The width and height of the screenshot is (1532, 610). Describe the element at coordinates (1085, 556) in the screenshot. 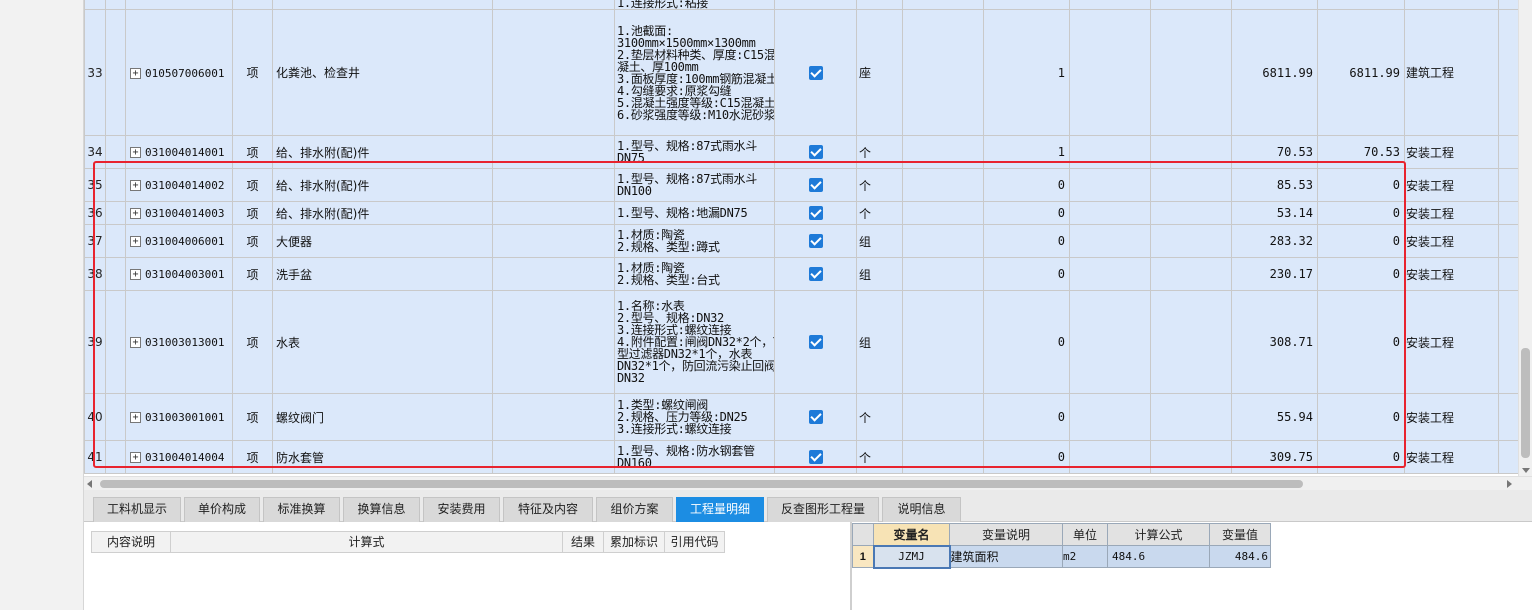

I see `variable-unit-cell: m2` at that location.